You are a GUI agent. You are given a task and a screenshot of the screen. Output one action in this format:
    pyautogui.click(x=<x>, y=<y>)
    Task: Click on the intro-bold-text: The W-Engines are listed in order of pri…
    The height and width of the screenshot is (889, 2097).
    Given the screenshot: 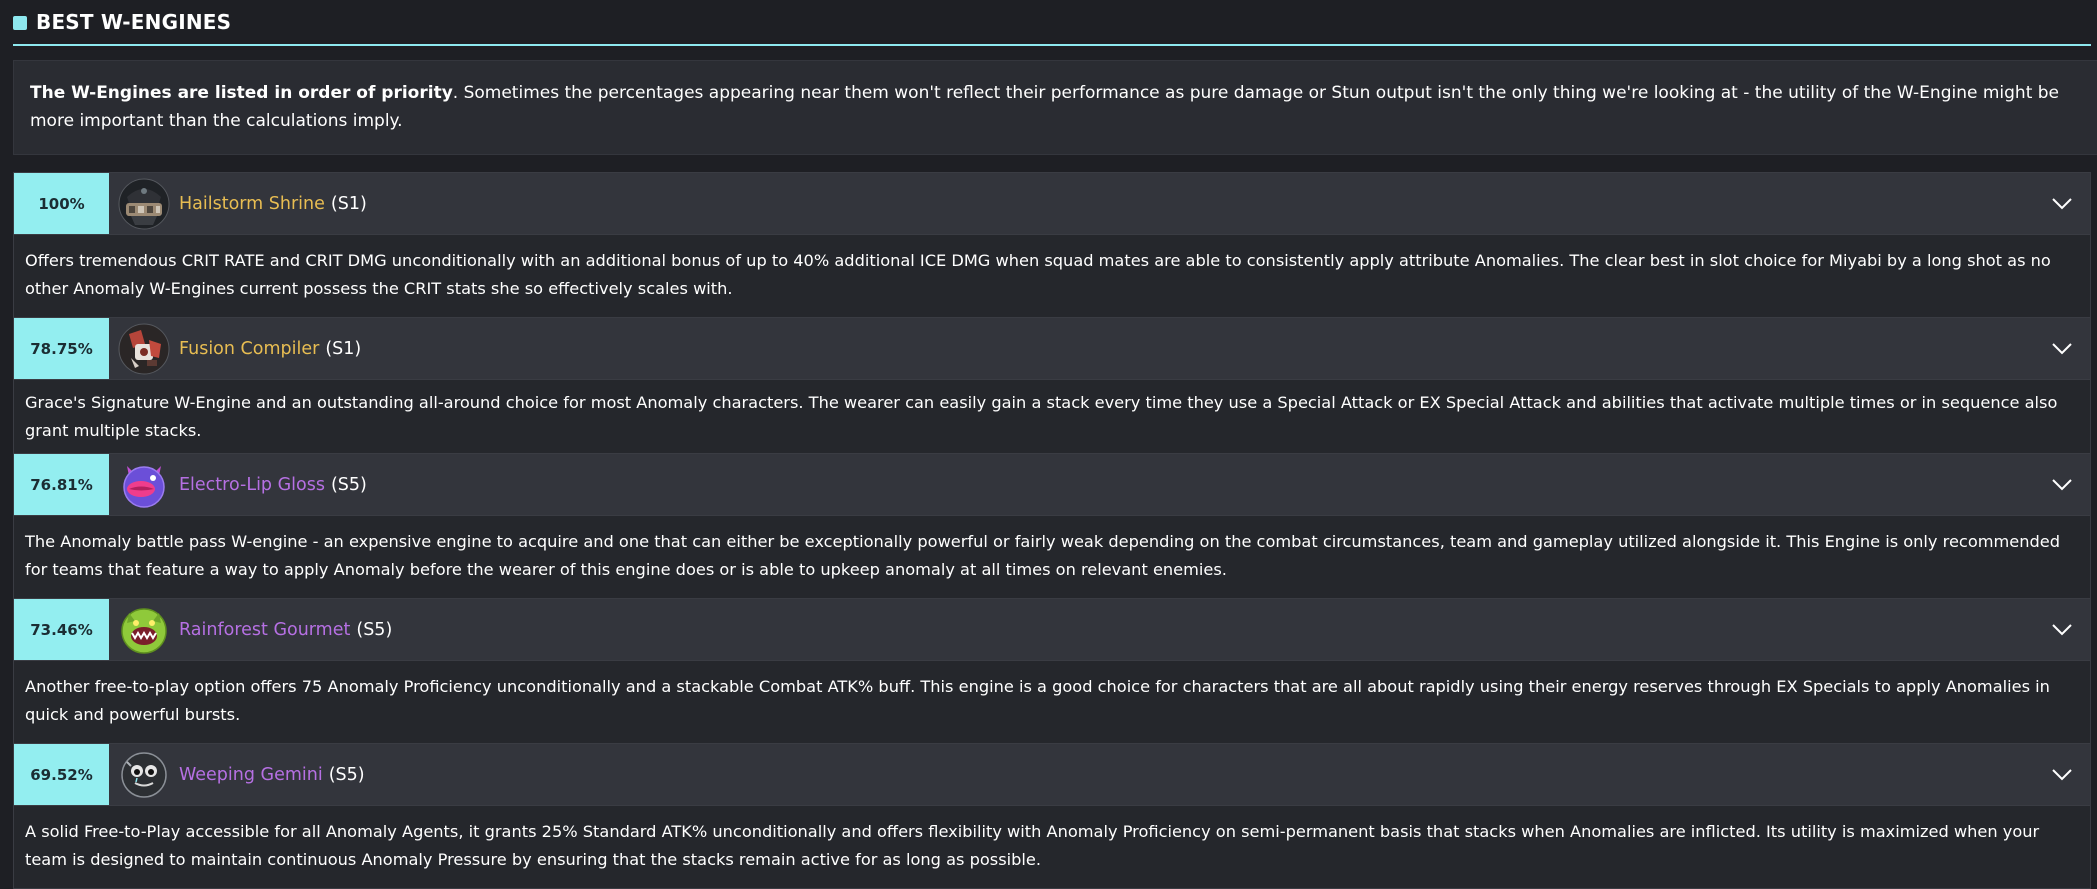 What is the action you would take?
    pyautogui.click(x=241, y=93)
    